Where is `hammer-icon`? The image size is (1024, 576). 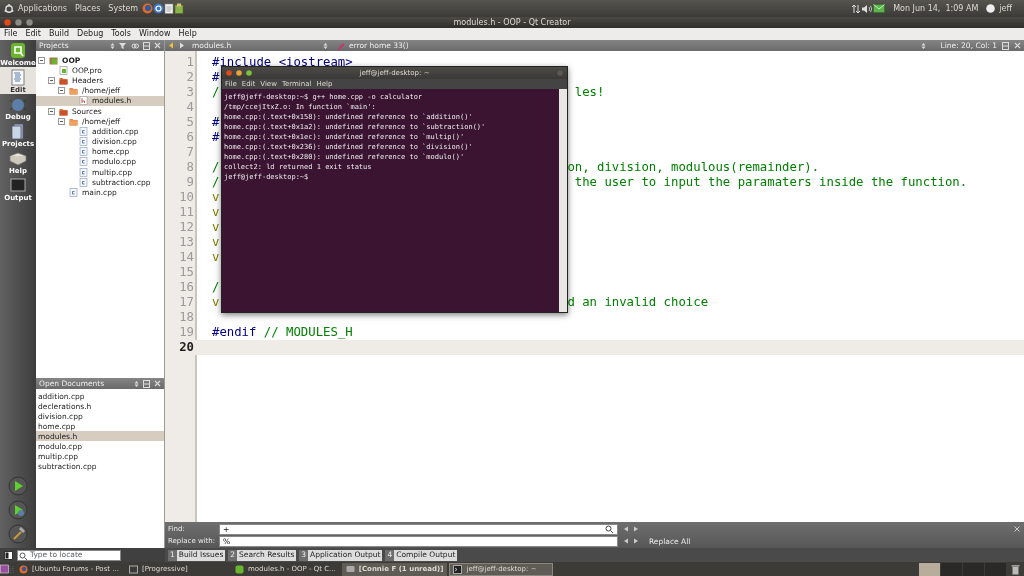
hammer-icon is located at coordinates (18, 534).